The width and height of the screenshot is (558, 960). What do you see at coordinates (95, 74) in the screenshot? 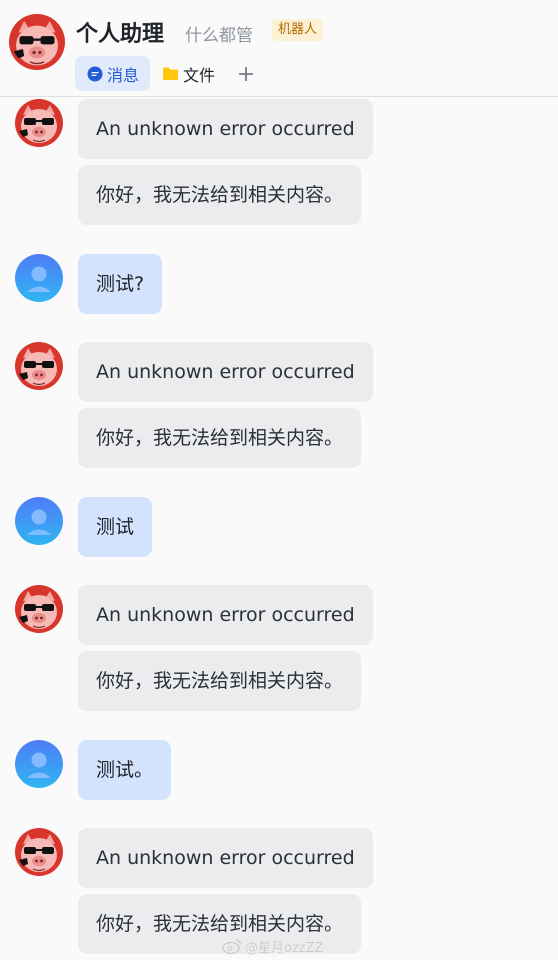
I see `chat-bubble-icon` at bounding box center [95, 74].